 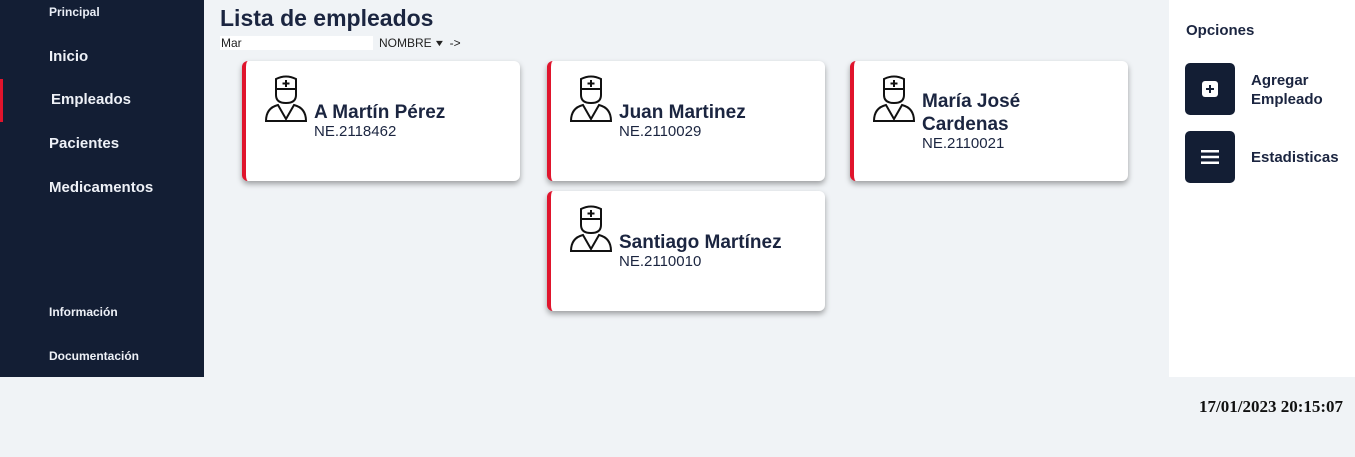 What do you see at coordinates (296, 43) in the screenshot?
I see `search-input` at bounding box center [296, 43].